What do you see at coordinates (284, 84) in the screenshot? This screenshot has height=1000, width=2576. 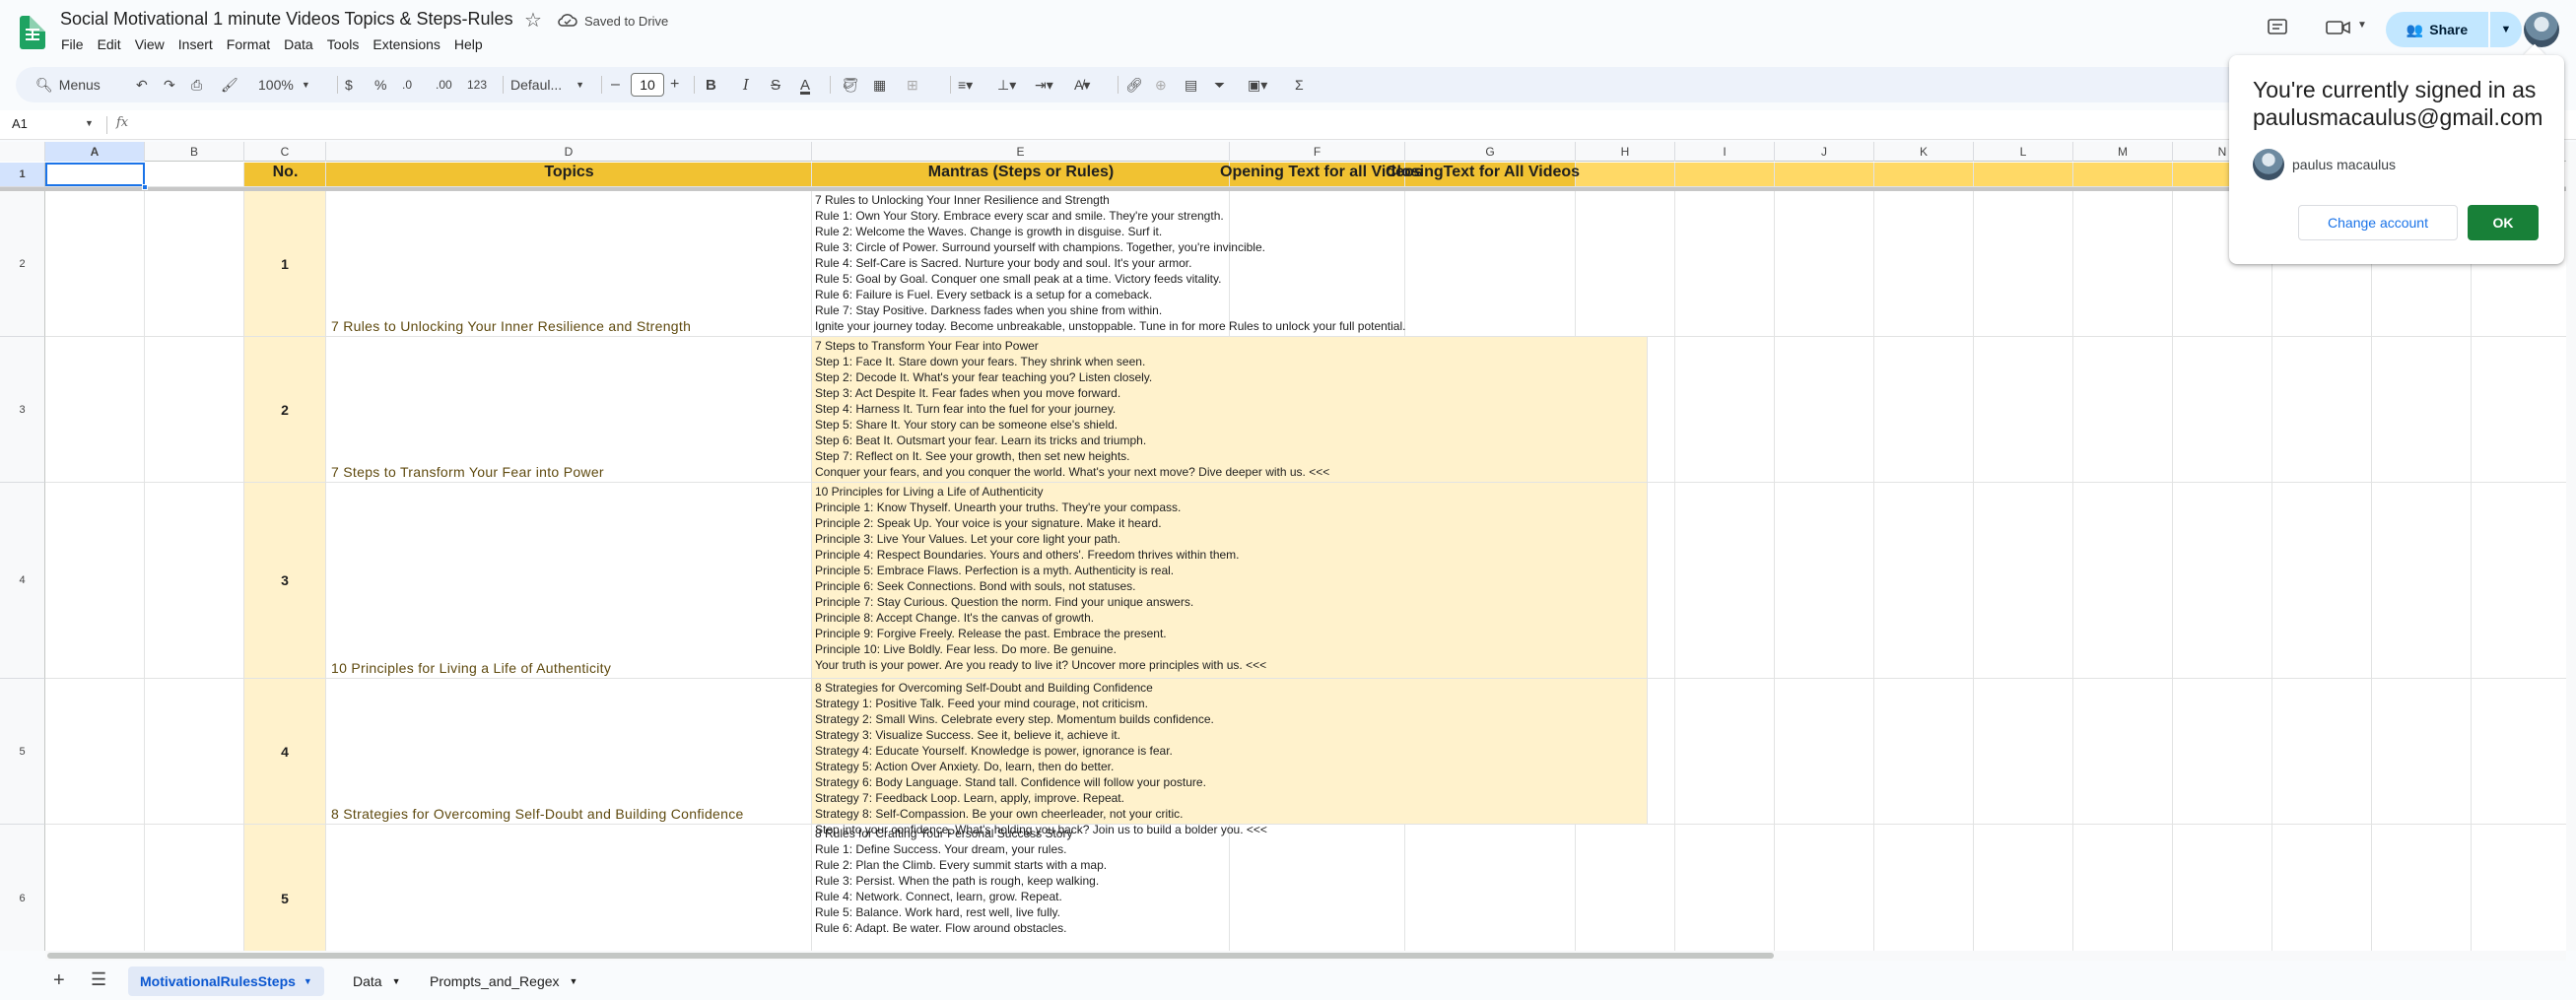 I see `zoom-select: 100% ▼` at bounding box center [284, 84].